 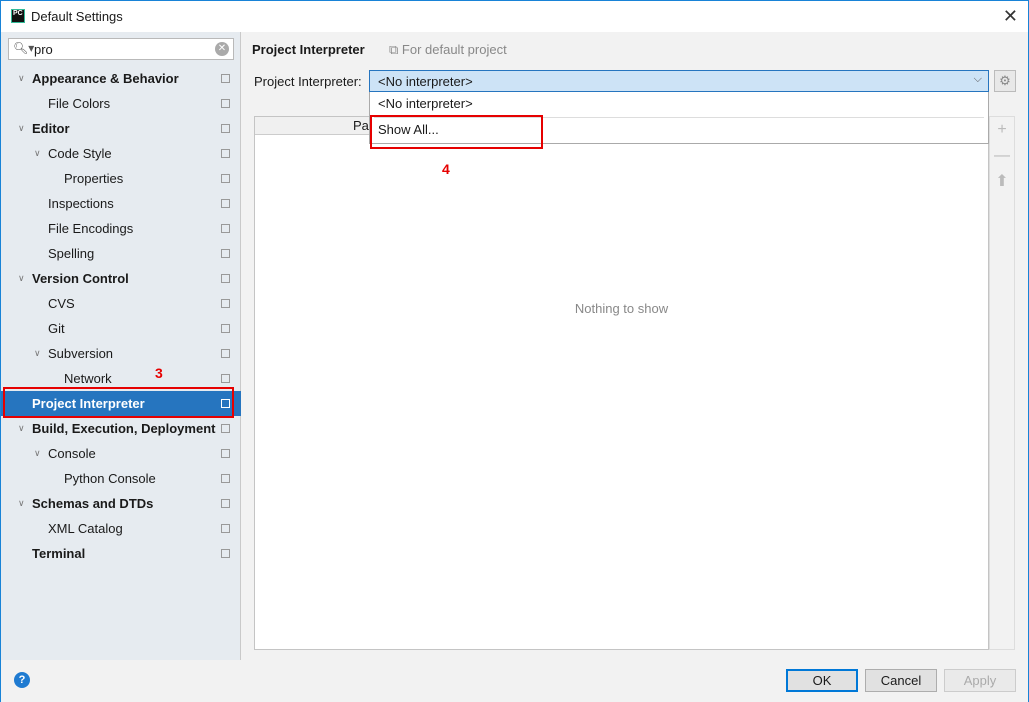 What do you see at coordinates (18, 16) in the screenshot?
I see `pycharm-icon: PC` at bounding box center [18, 16].